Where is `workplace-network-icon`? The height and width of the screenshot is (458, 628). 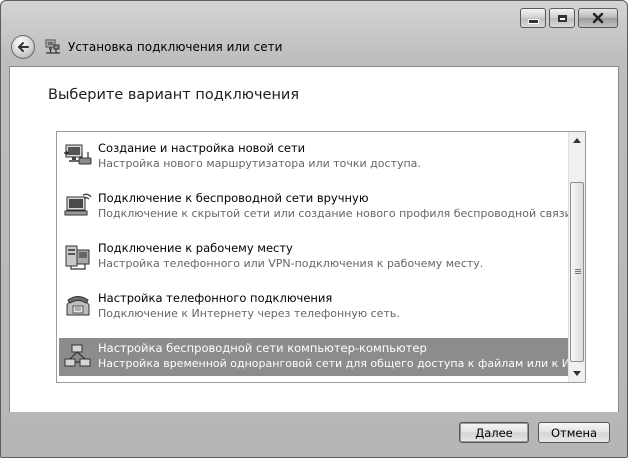 workplace-network-icon is located at coordinates (77, 257).